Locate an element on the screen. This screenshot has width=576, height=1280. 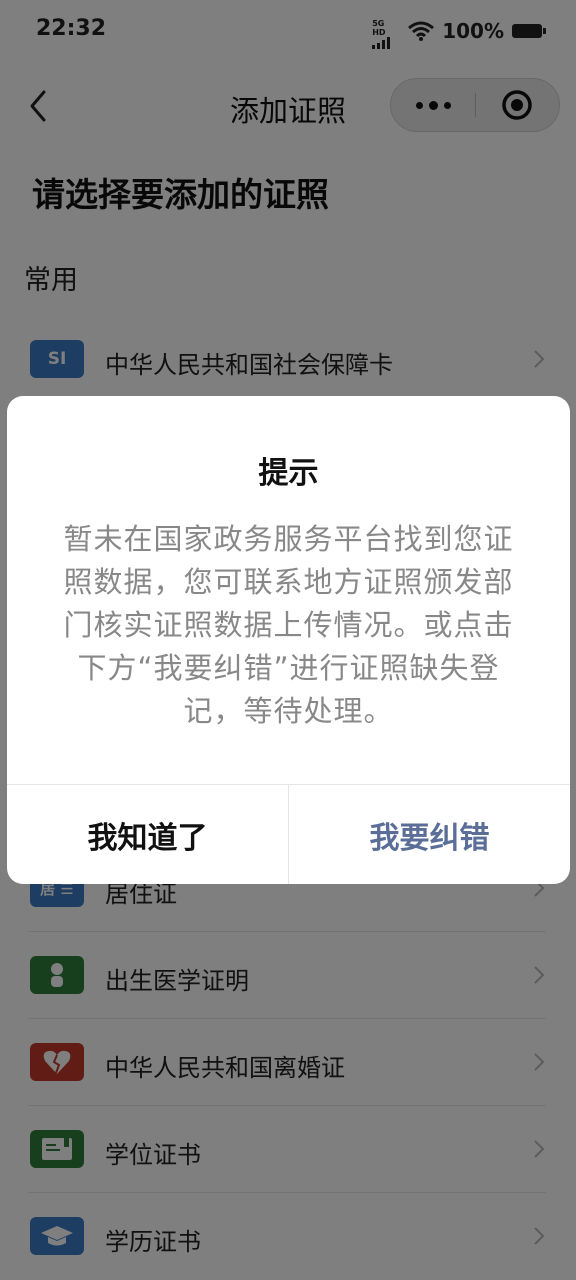
report-error-button: 我要纠错 is located at coordinates (429, 834).